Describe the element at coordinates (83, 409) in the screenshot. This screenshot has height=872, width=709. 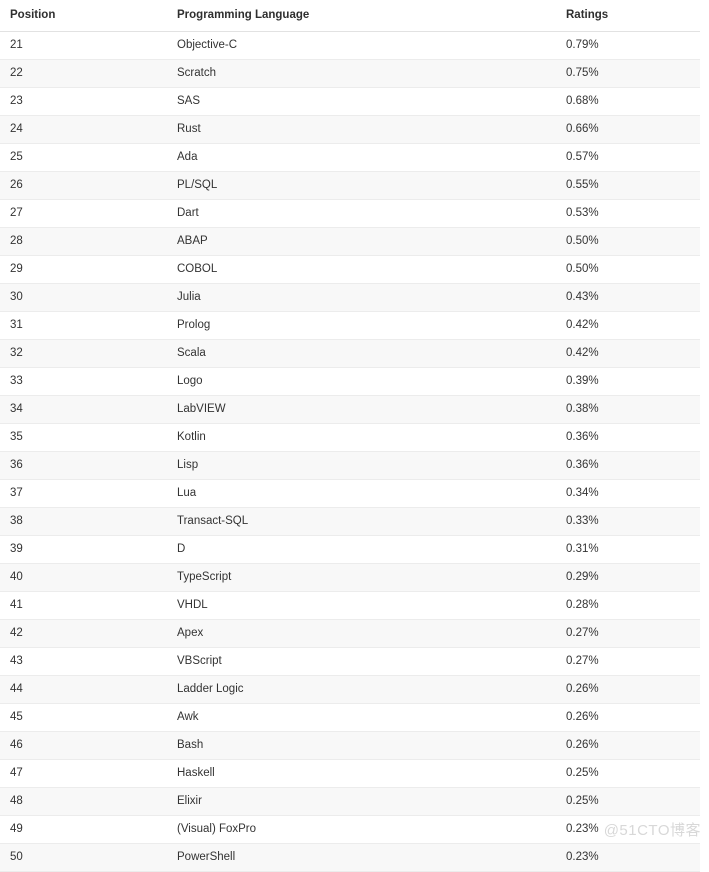
I see `cell-position: 34` at that location.